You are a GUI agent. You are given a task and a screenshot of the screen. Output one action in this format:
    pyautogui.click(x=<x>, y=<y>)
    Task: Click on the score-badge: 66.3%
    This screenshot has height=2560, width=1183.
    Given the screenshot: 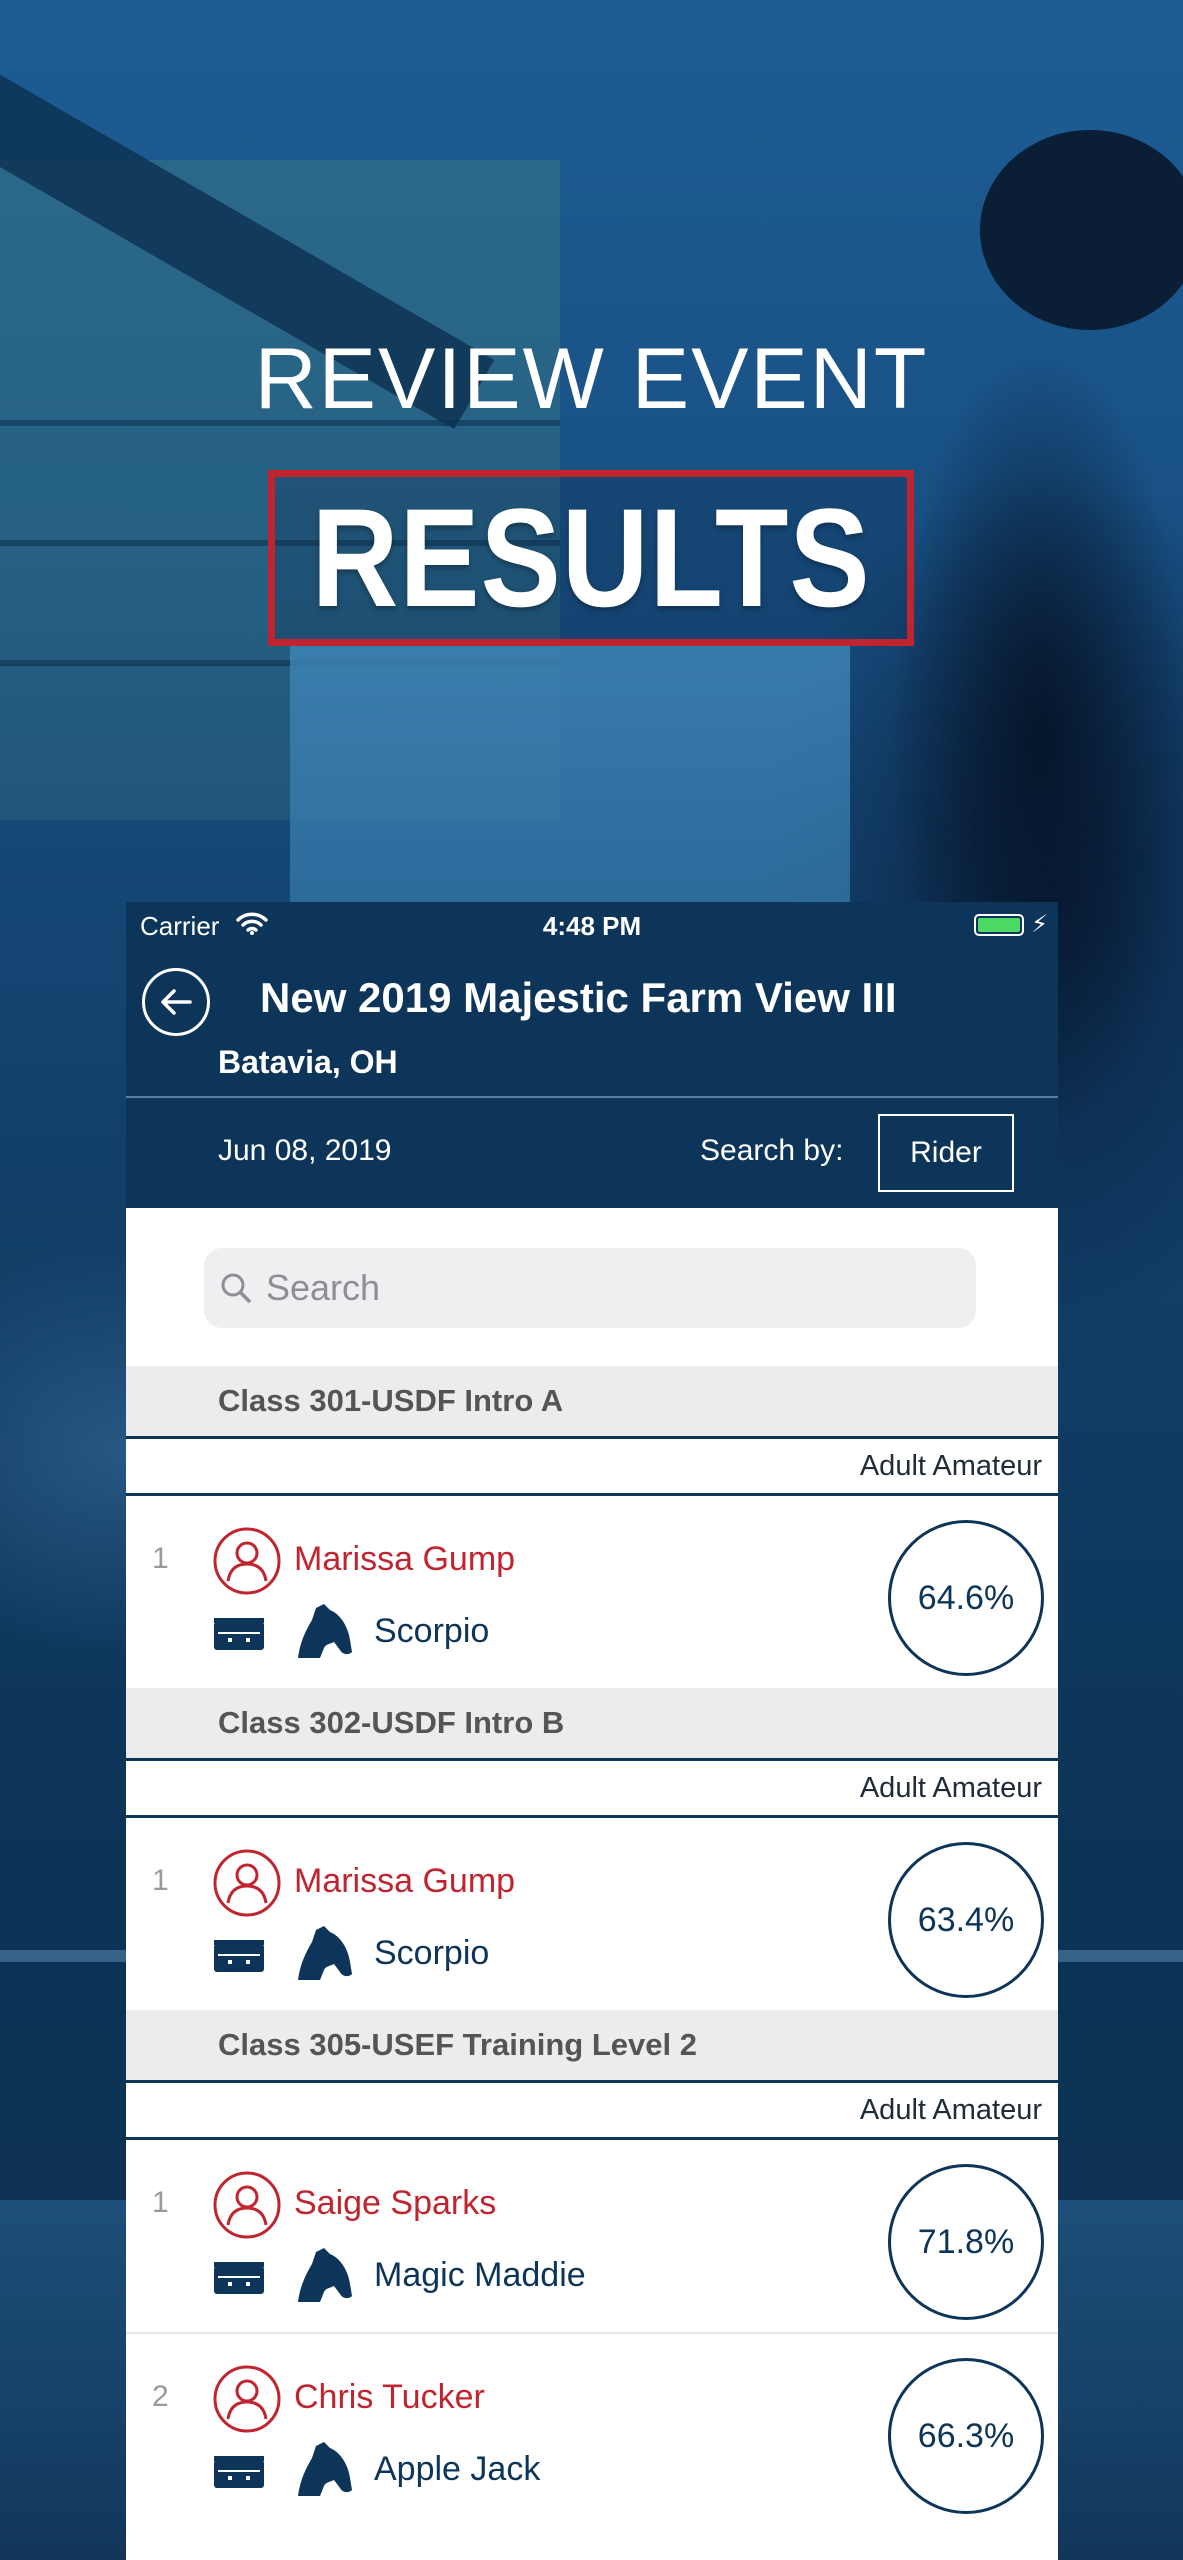 What is the action you would take?
    pyautogui.click(x=966, y=2436)
    